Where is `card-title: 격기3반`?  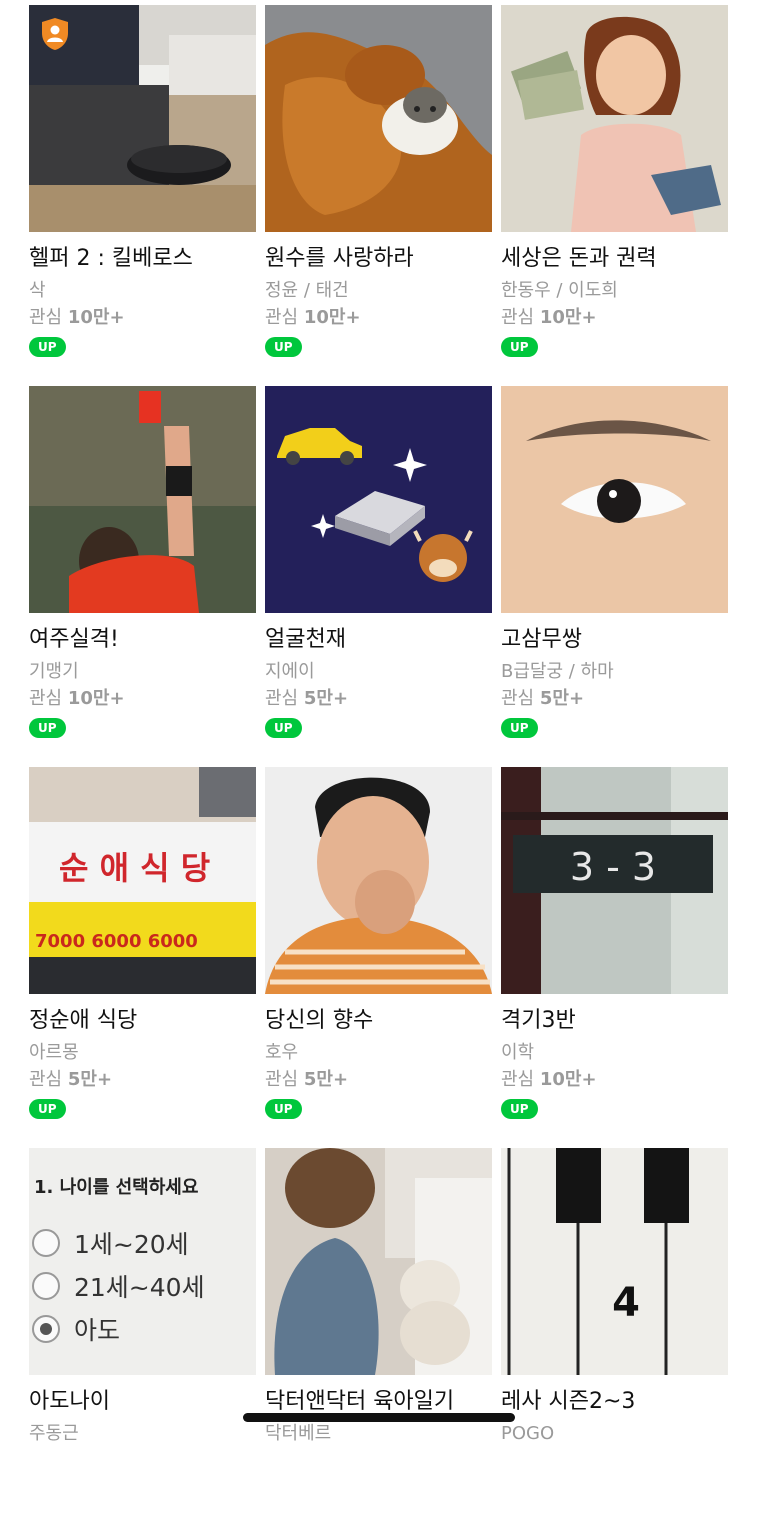 card-title: 격기3반 is located at coordinates (538, 1020).